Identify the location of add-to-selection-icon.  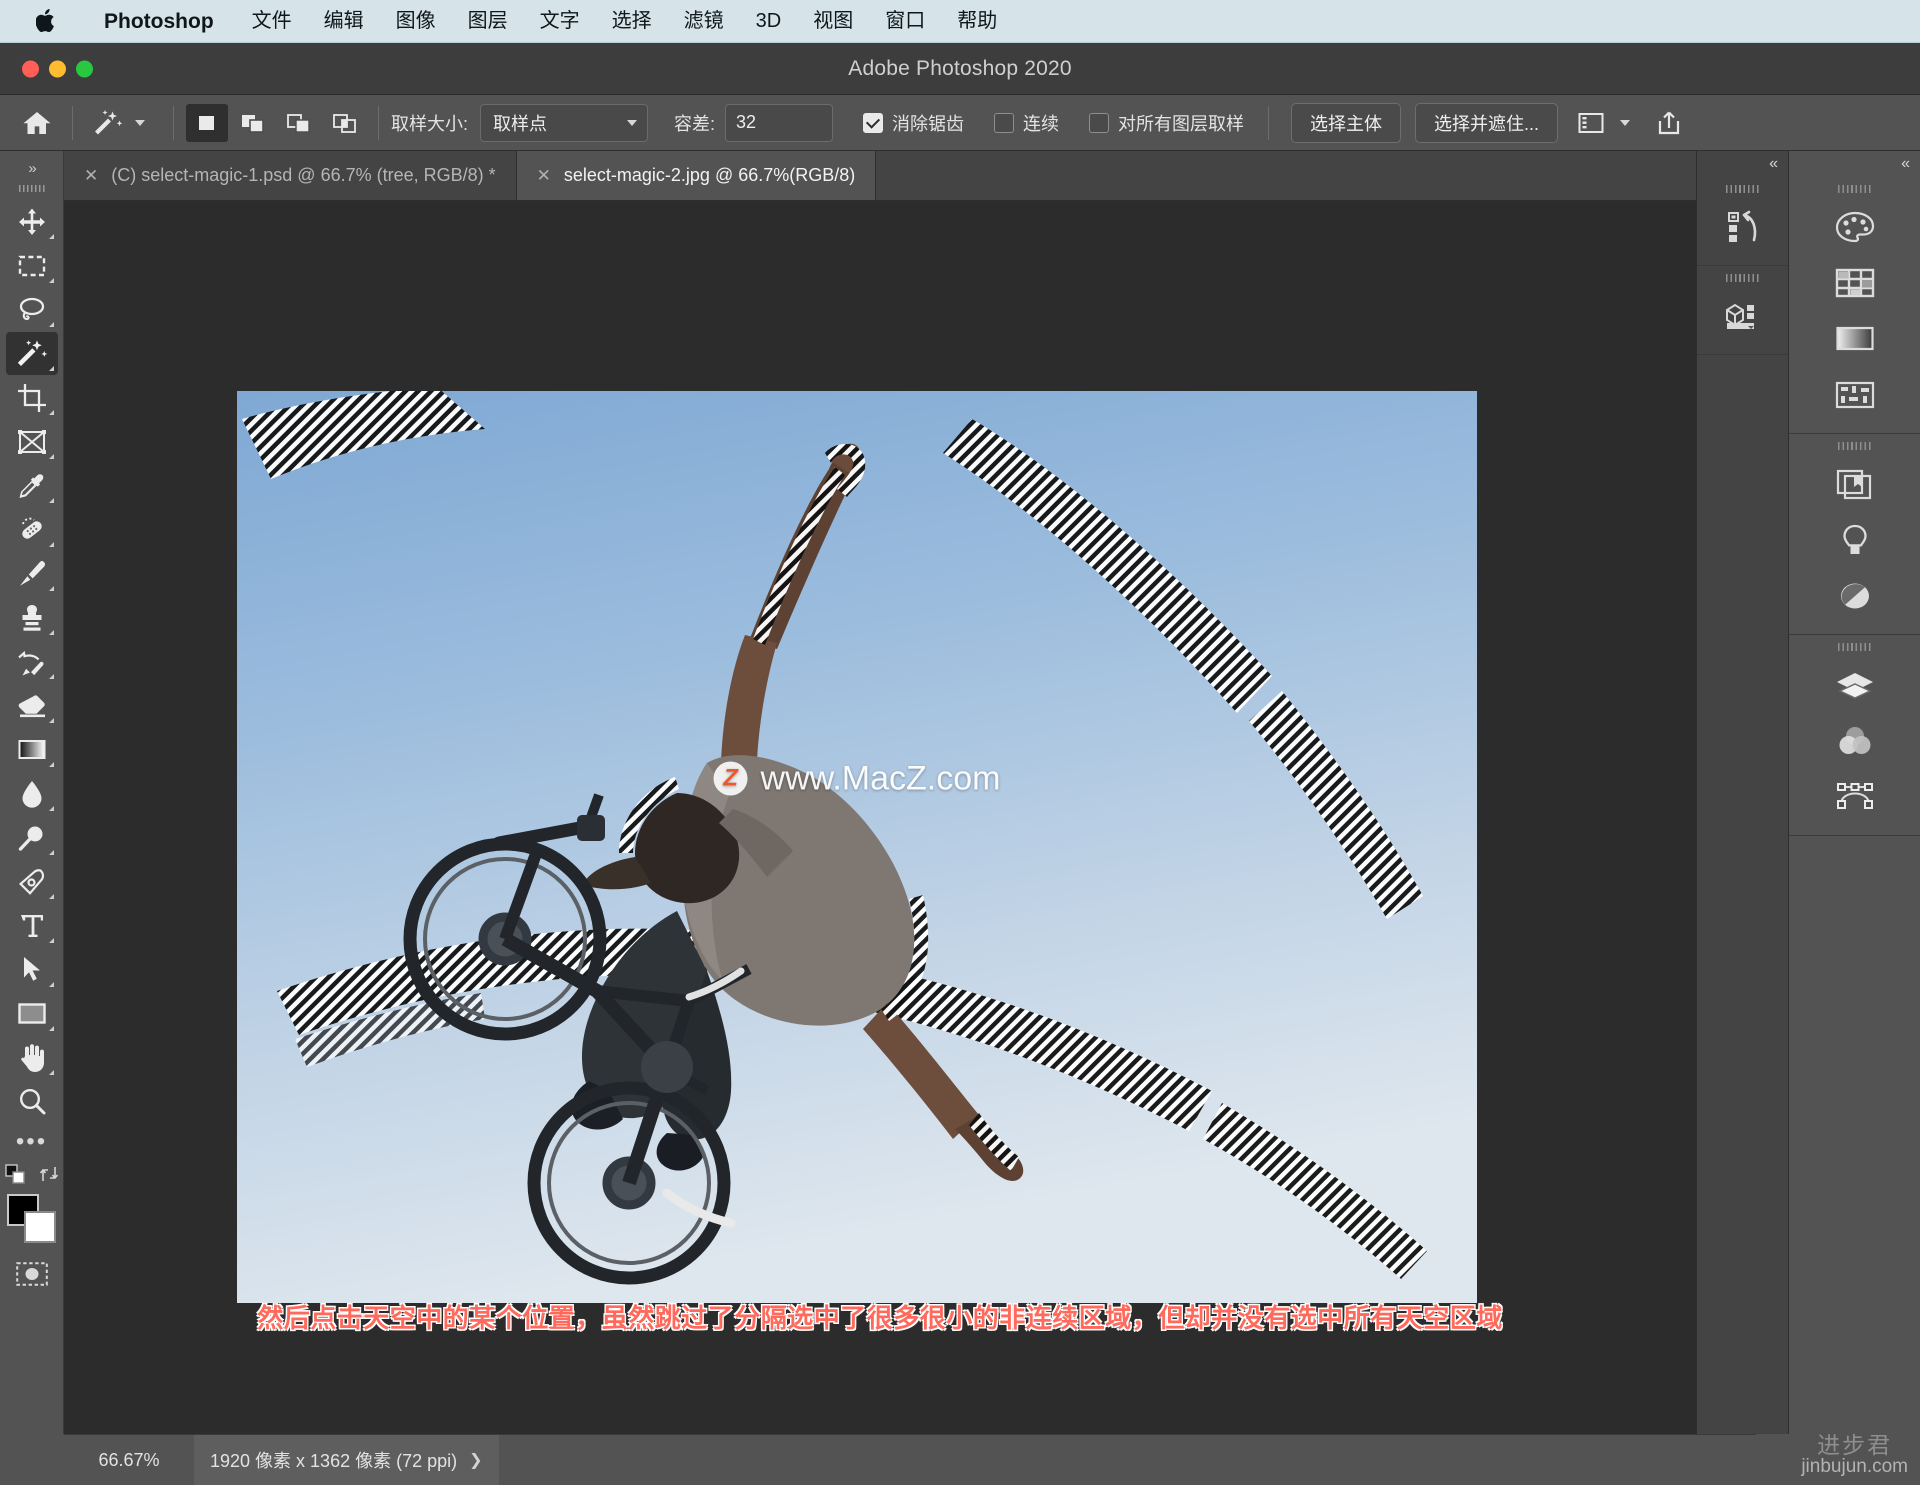
(253, 123).